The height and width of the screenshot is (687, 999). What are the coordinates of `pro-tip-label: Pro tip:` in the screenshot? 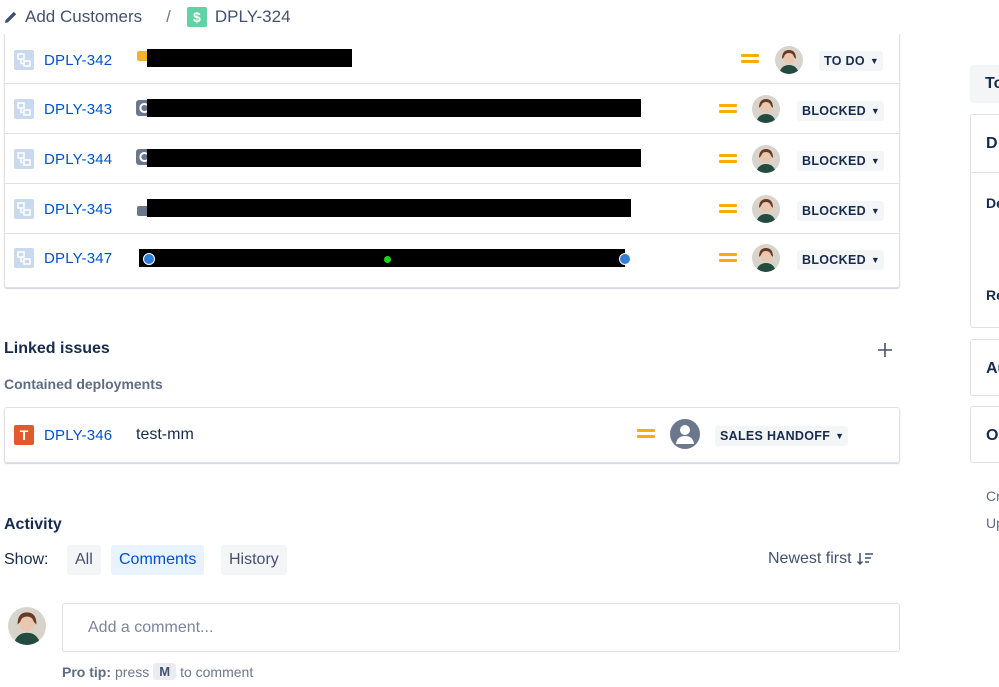 It's located at (86, 671).